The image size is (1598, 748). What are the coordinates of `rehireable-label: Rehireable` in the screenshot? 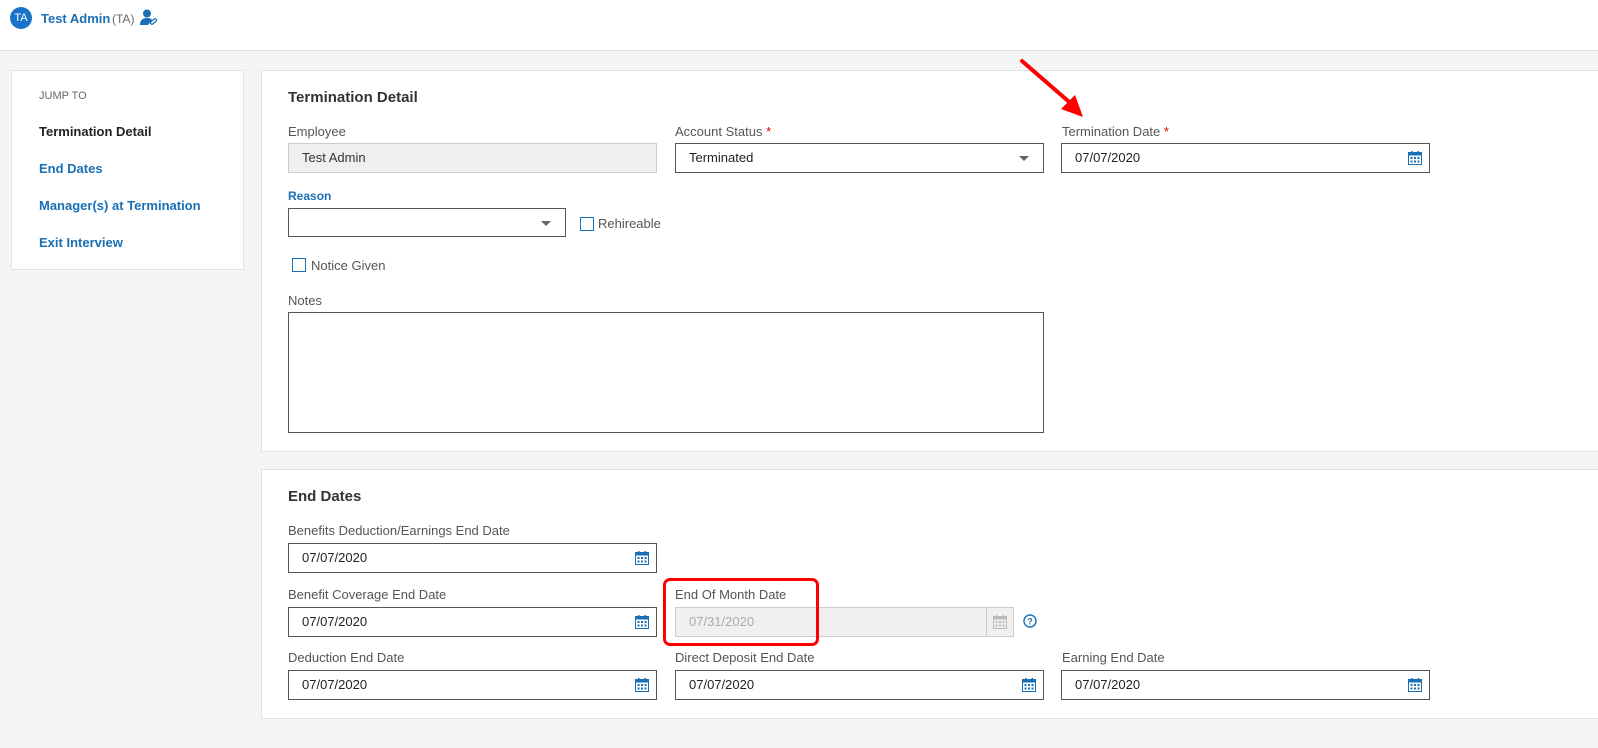 It's located at (629, 223).